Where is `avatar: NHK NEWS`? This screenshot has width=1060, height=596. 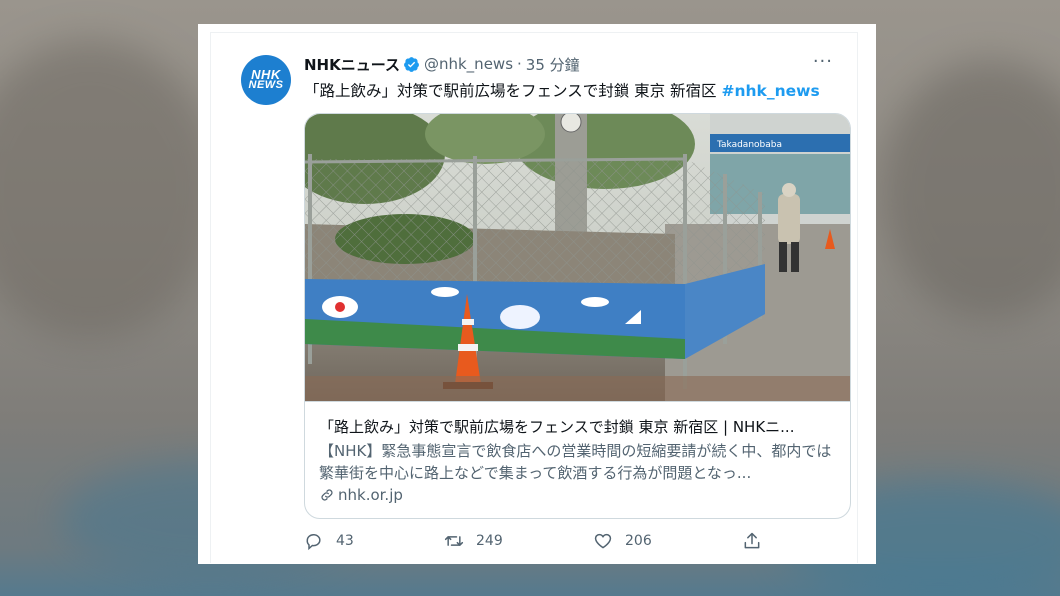
avatar: NHK NEWS is located at coordinates (266, 80).